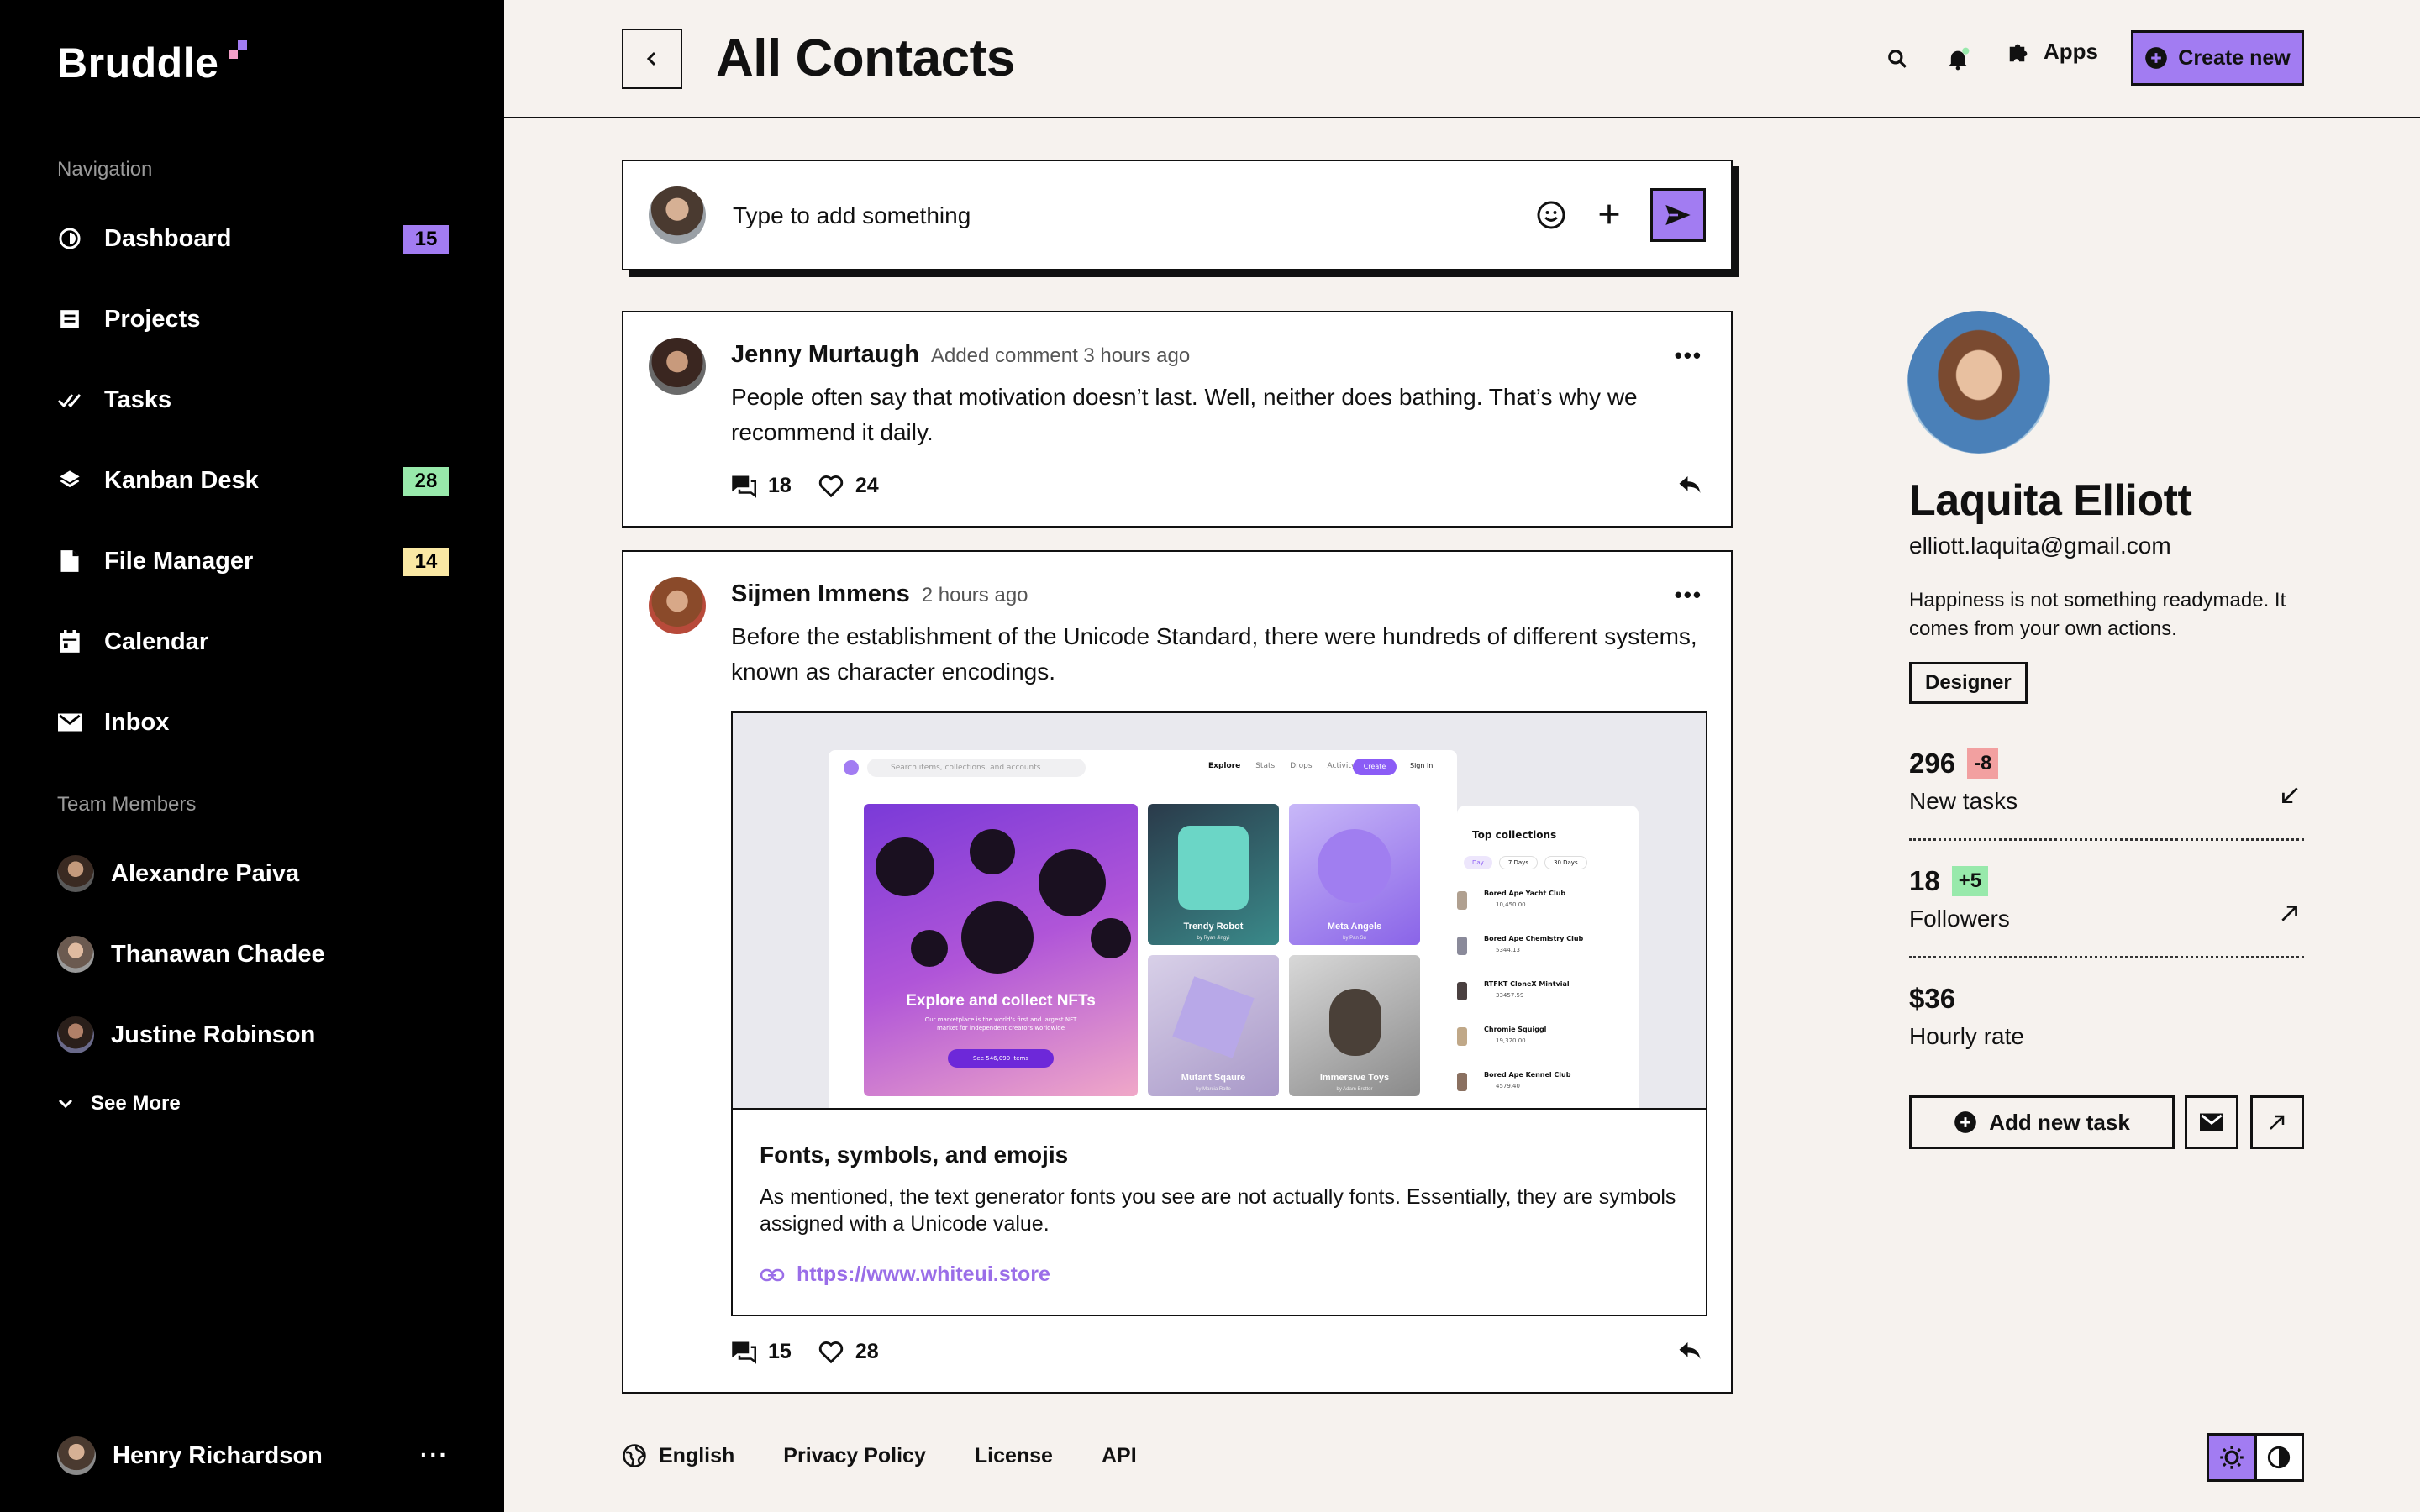 The image size is (2420, 1512). What do you see at coordinates (253, 641) in the screenshot?
I see `sidebar-item-calendar: Calendar` at bounding box center [253, 641].